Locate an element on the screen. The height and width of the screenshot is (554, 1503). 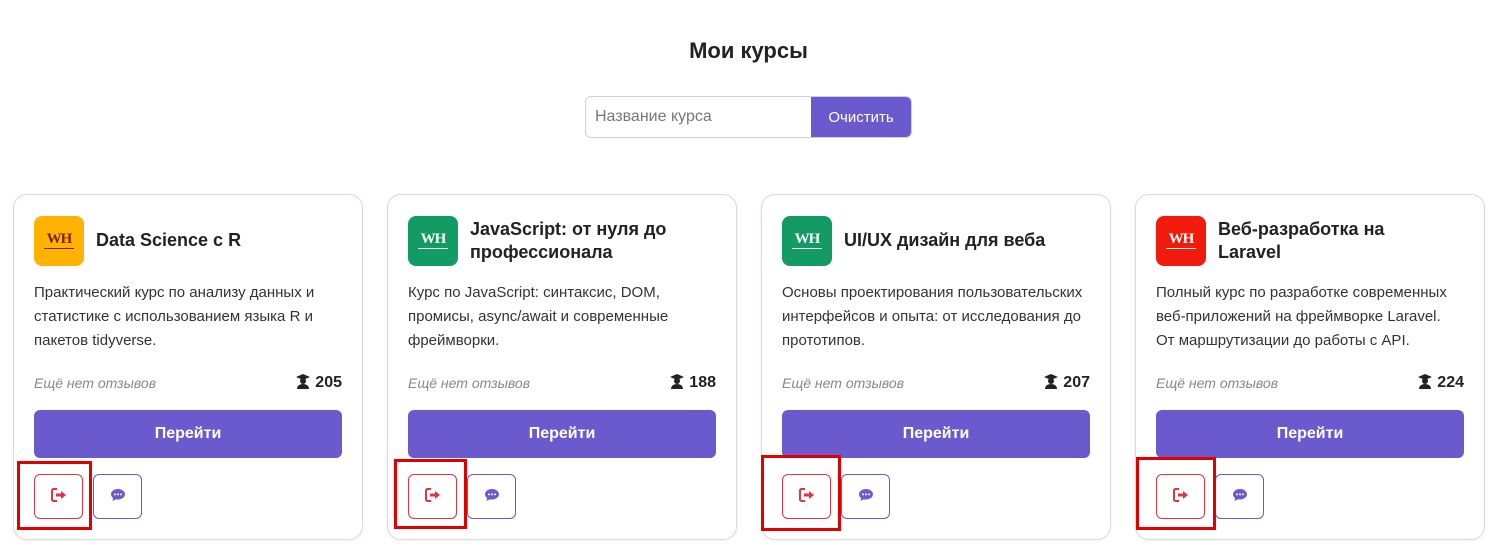
course-meta: Ещё нет отзывов 188 is located at coordinates (562, 383).